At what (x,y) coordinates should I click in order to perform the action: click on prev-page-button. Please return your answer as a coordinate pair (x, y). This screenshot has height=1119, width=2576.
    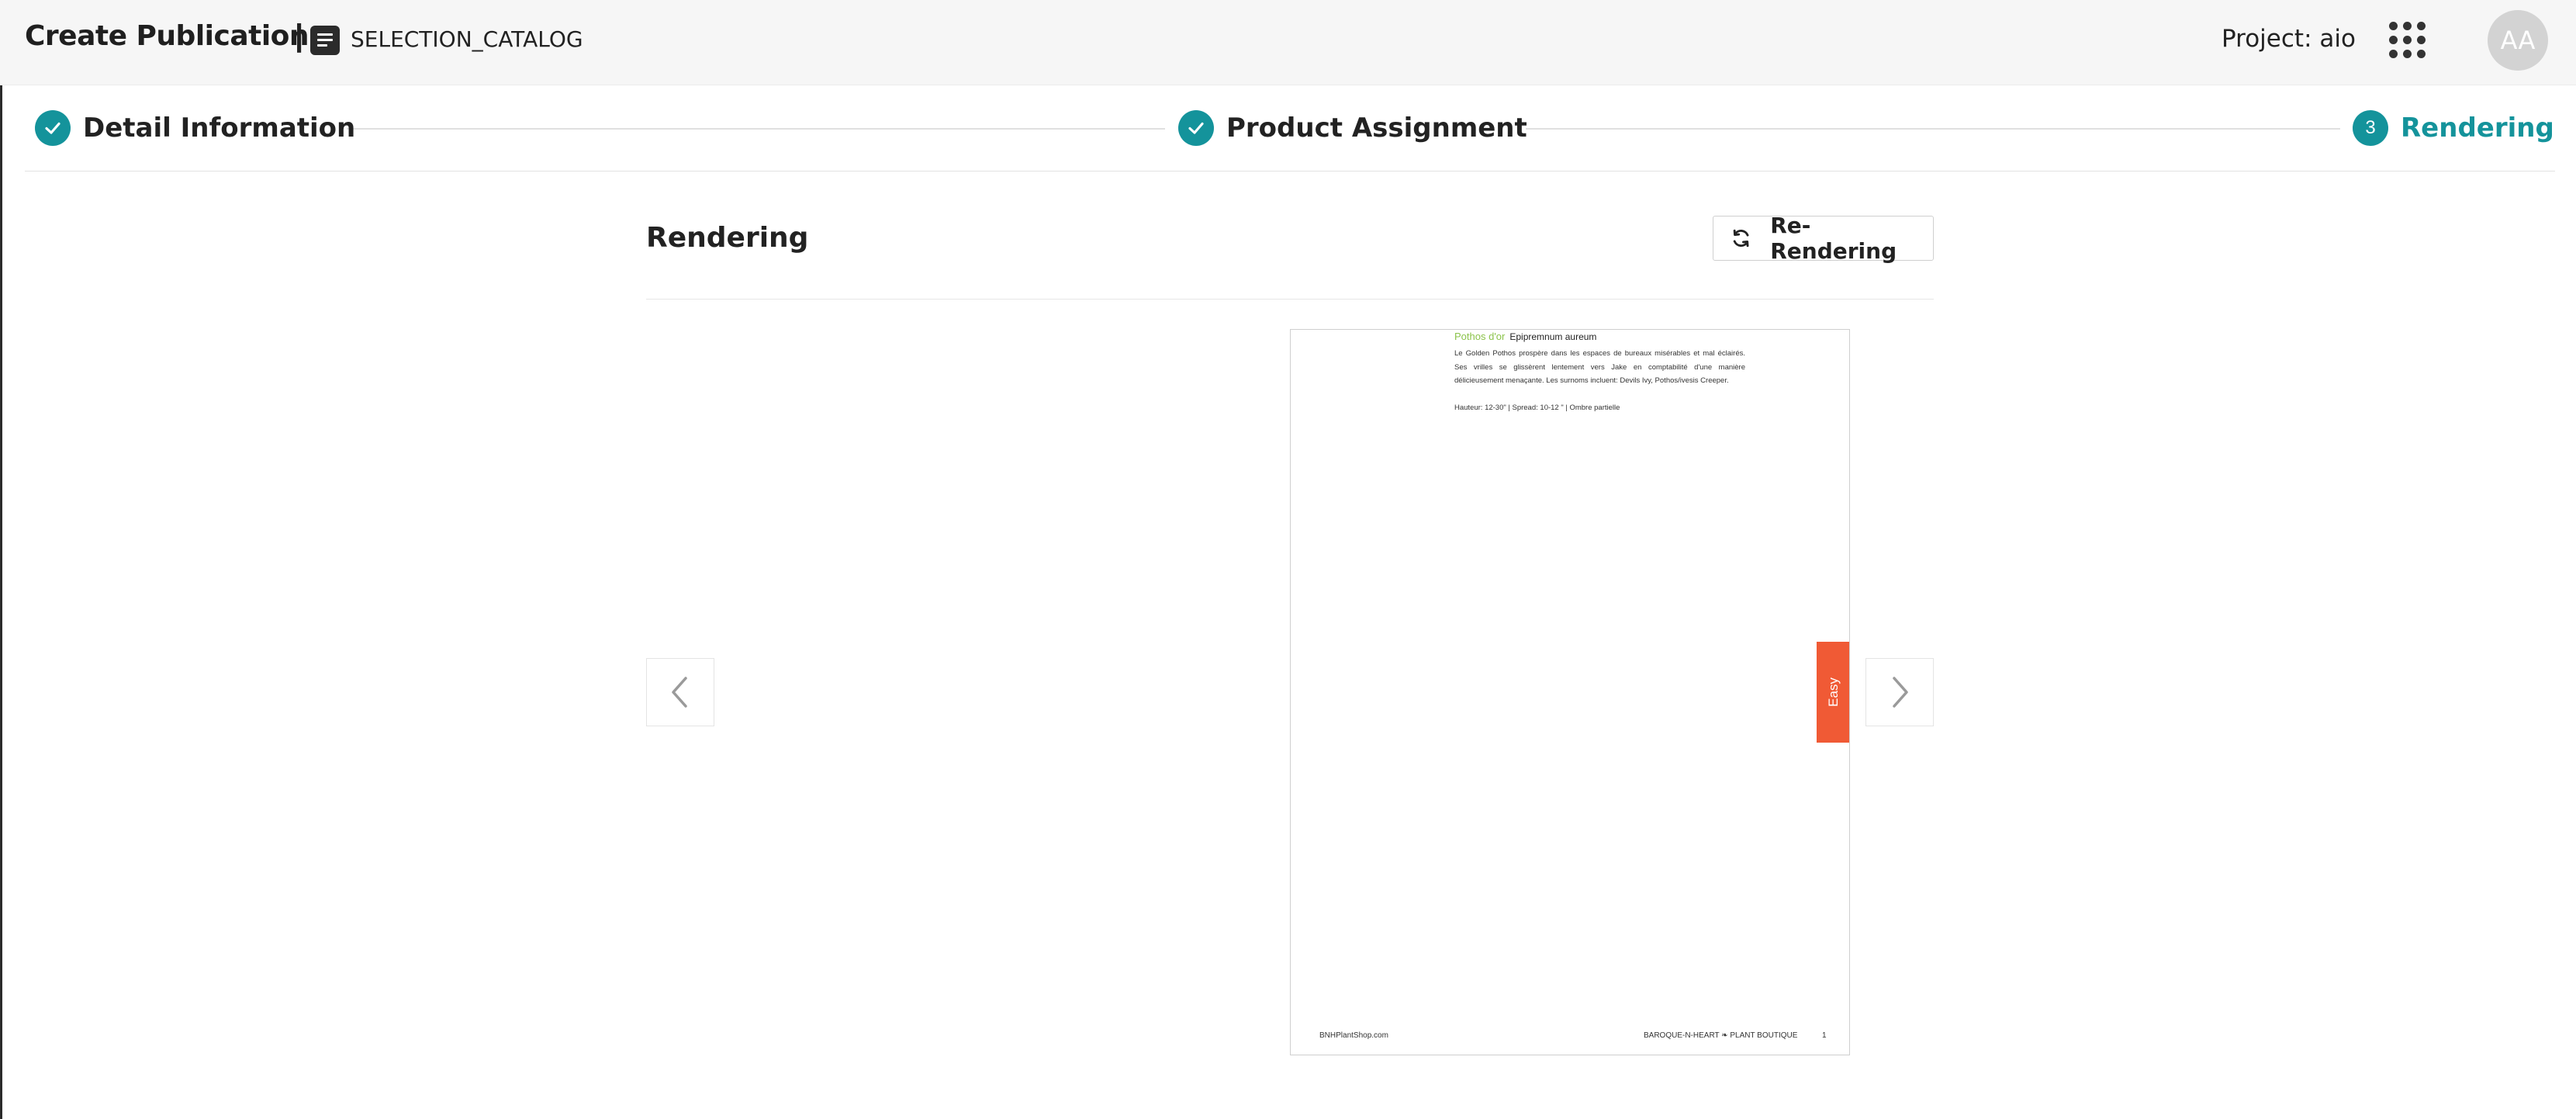
    Looking at the image, I should click on (680, 692).